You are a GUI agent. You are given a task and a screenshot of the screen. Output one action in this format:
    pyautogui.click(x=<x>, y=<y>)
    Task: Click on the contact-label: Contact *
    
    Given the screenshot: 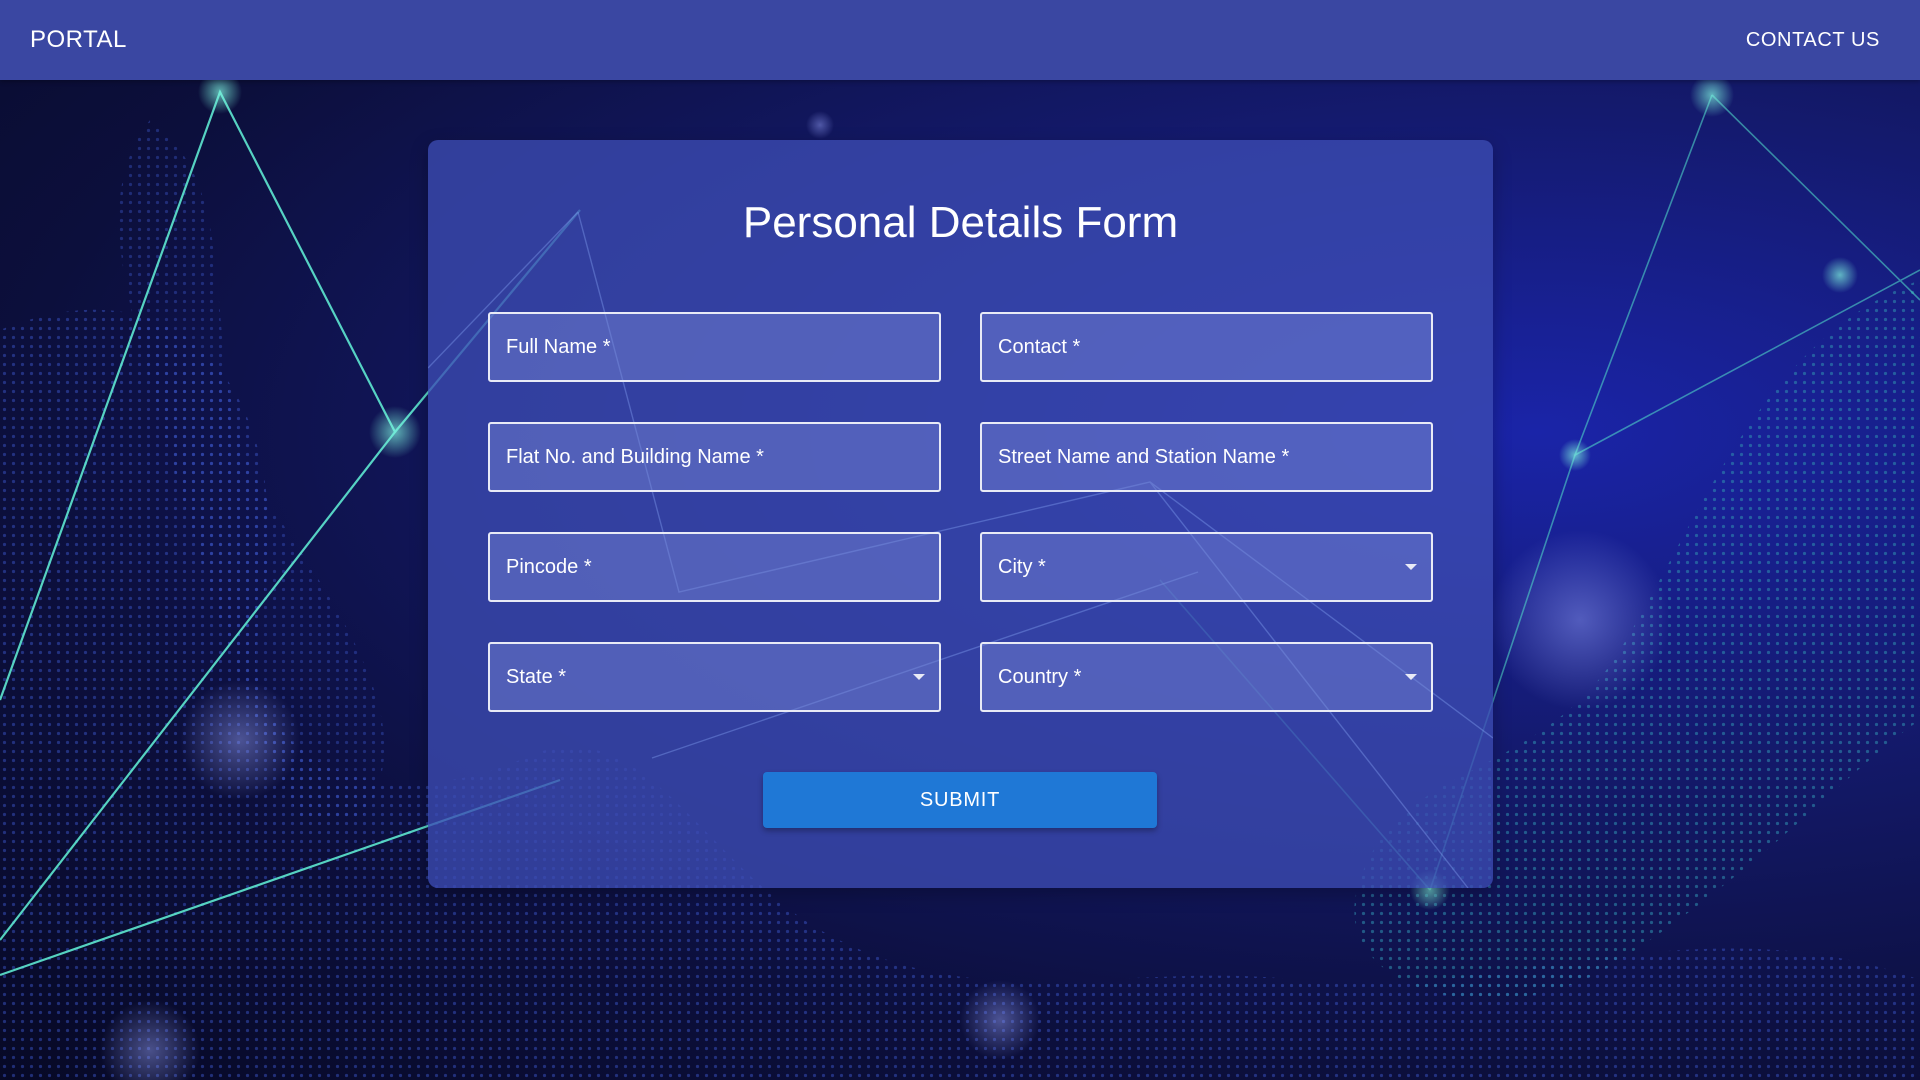 What is the action you would take?
    pyautogui.click(x=1039, y=346)
    